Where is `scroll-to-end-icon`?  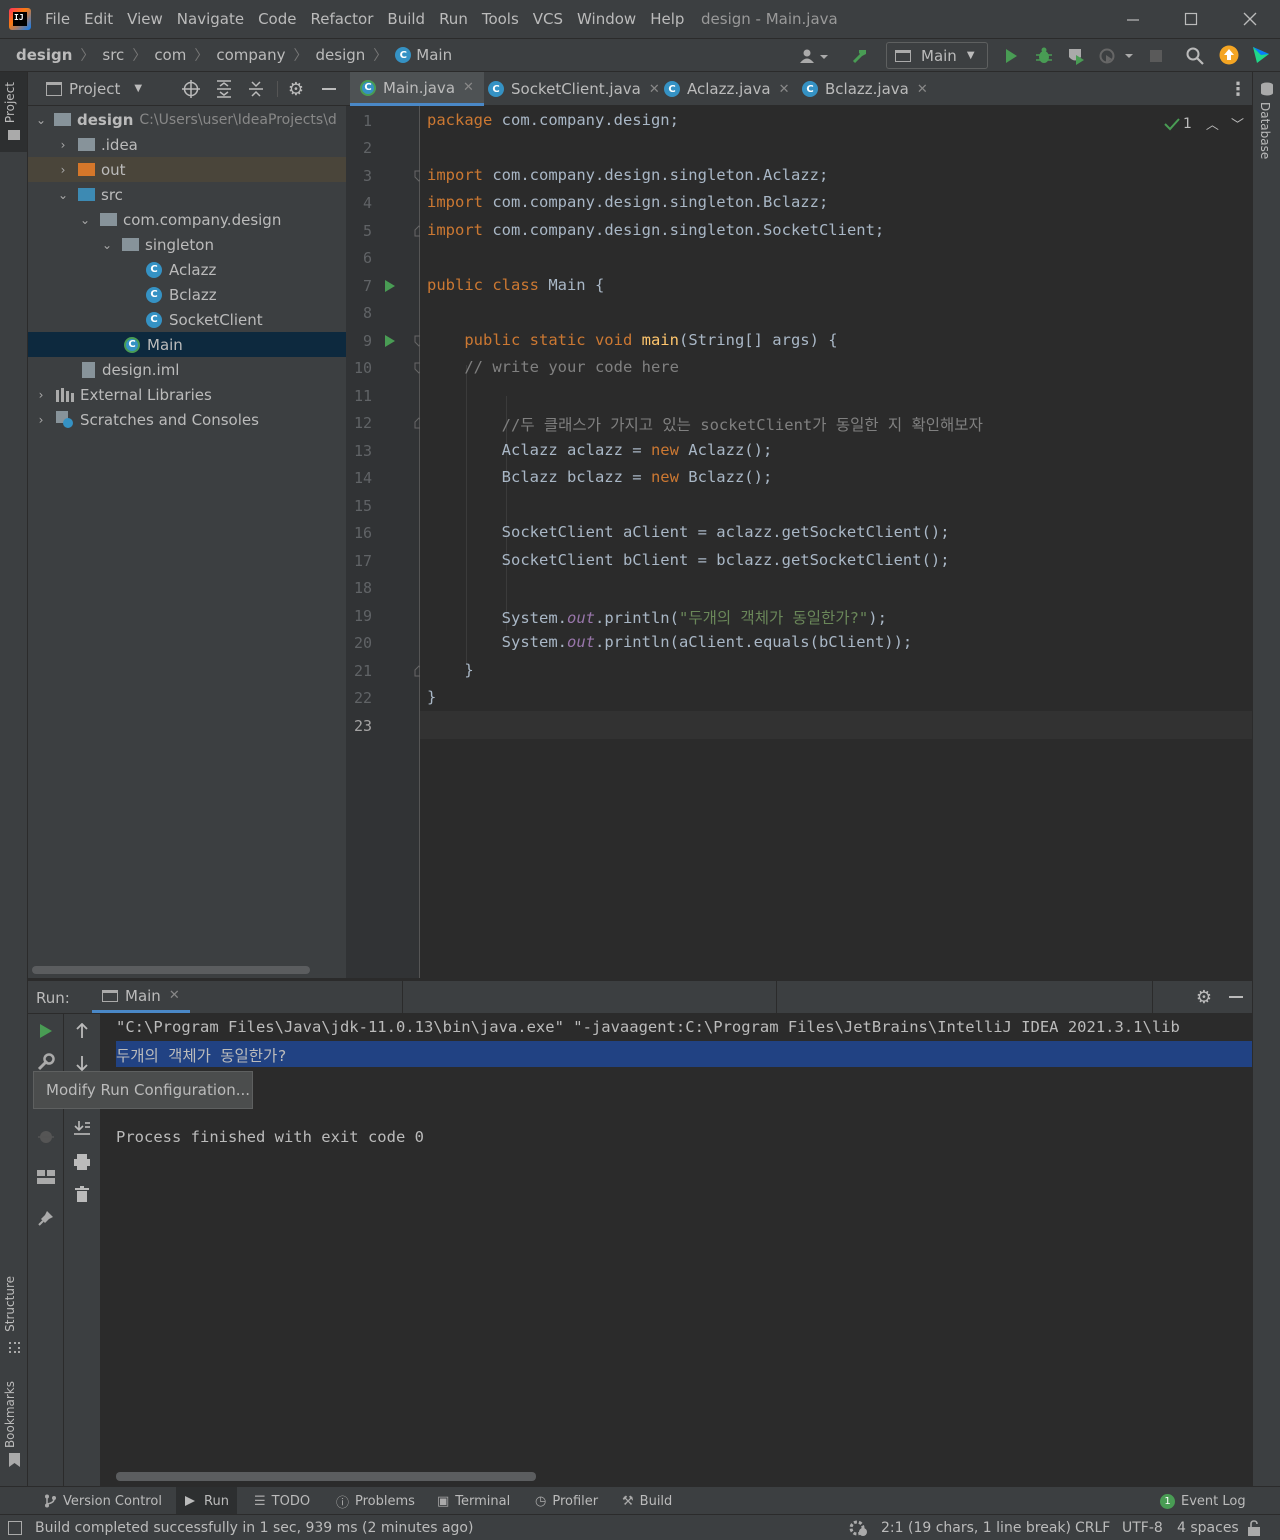
scroll-to-end-icon is located at coordinates (82, 1128).